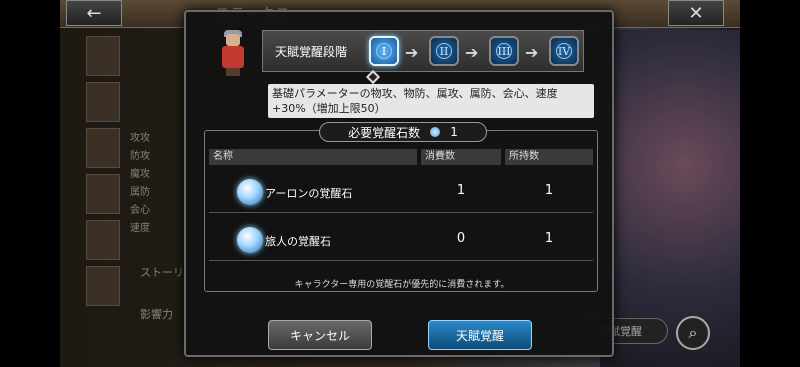 The width and height of the screenshot is (800, 367). I want to click on item-cost: 0, so click(461, 238).